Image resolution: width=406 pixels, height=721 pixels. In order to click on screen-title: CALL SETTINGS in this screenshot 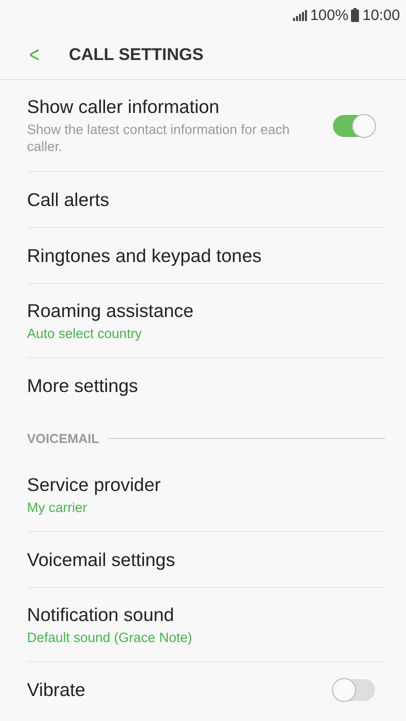, I will do `click(136, 54)`.